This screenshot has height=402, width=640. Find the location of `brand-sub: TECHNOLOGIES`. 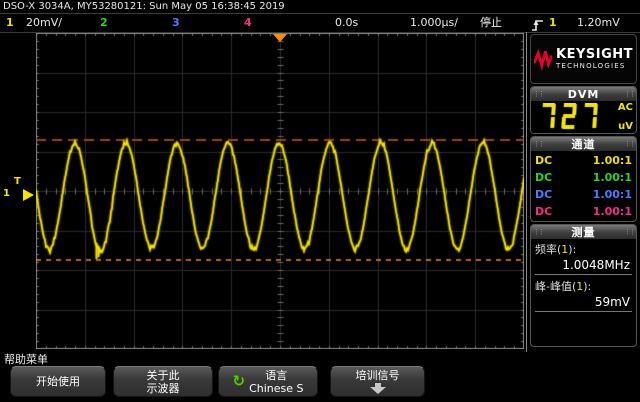

brand-sub: TECHNOLOGIES is located at coordinates (591, 66).